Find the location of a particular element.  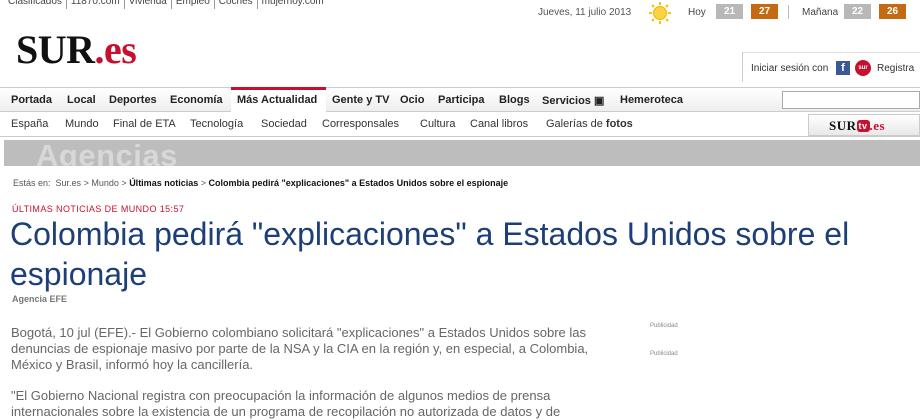

breadcrumb-item-ultimas: Últimas noticias is located at coordinates (163, 183).